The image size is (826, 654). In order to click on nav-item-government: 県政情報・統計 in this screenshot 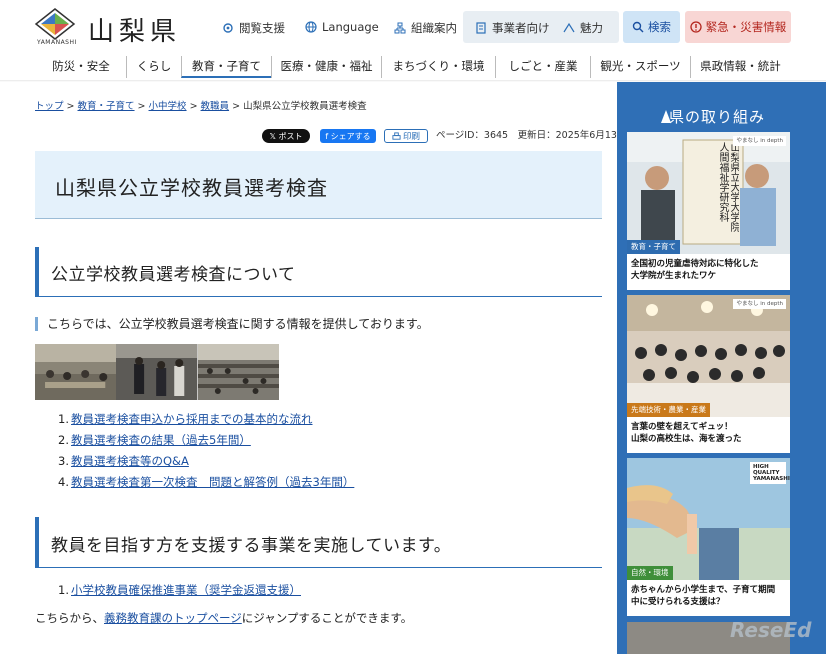, I will do `click(740, 67)`.